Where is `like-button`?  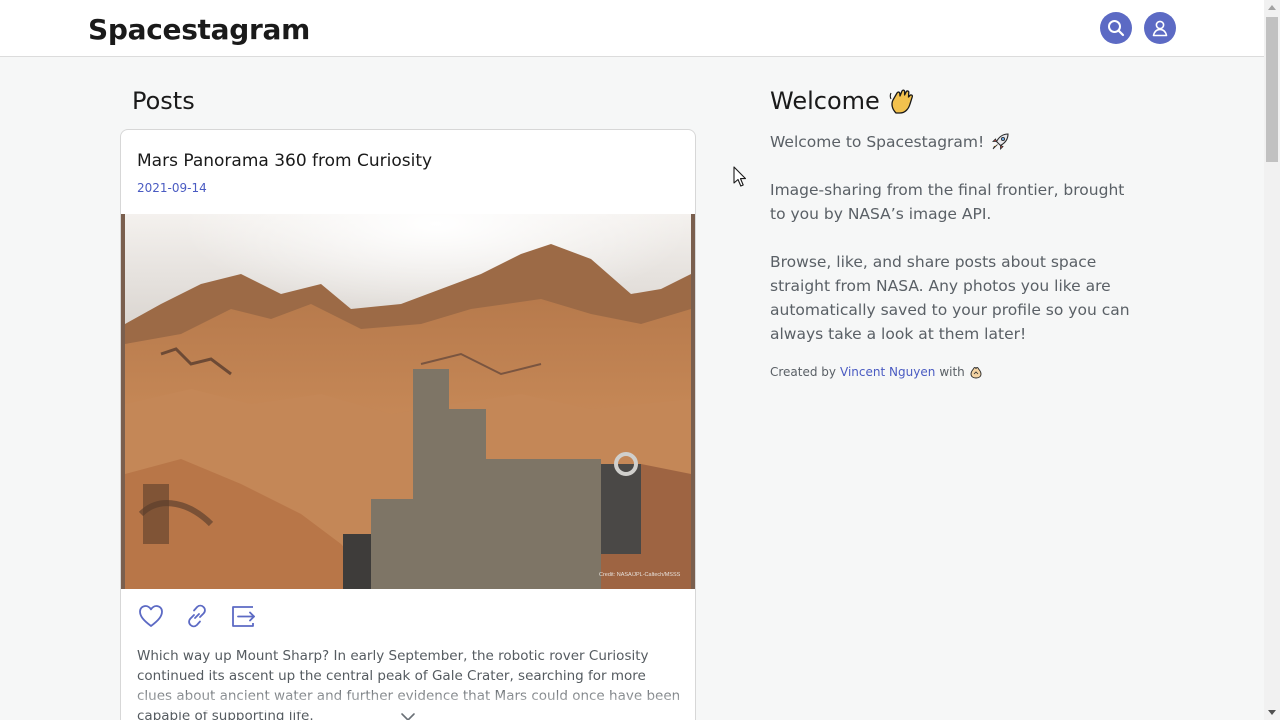 like-button is located at coordinates (151, 616).